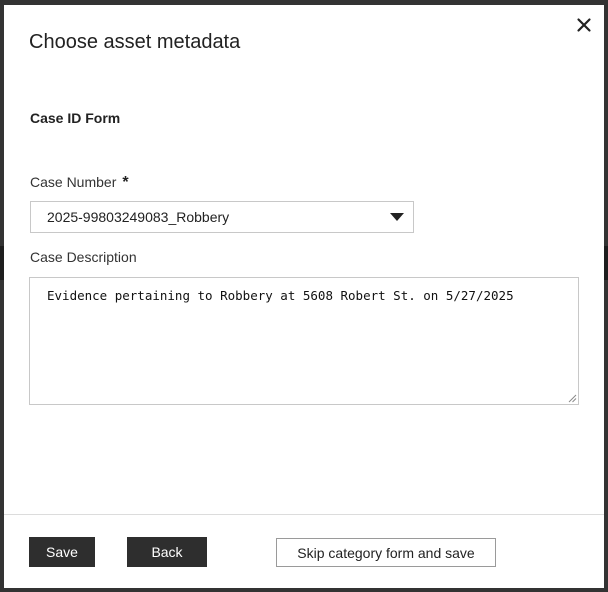 The image size is (608, 592). I want to click on footer-divider, so click(304, 514).